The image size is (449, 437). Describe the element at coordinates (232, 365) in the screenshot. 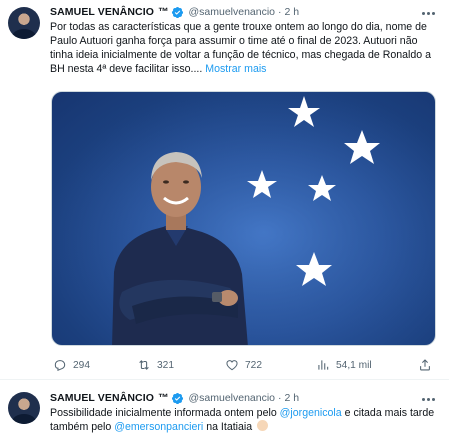

I see `heart-icon` at that location.